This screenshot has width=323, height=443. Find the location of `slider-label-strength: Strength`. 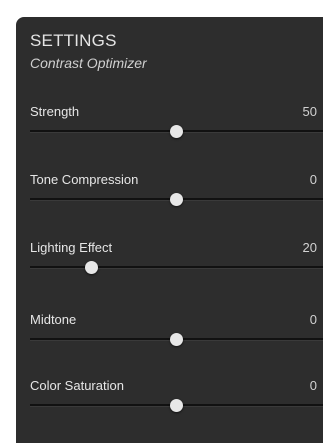

slider-label-strength: Strength is located at coordinates (55, 111).